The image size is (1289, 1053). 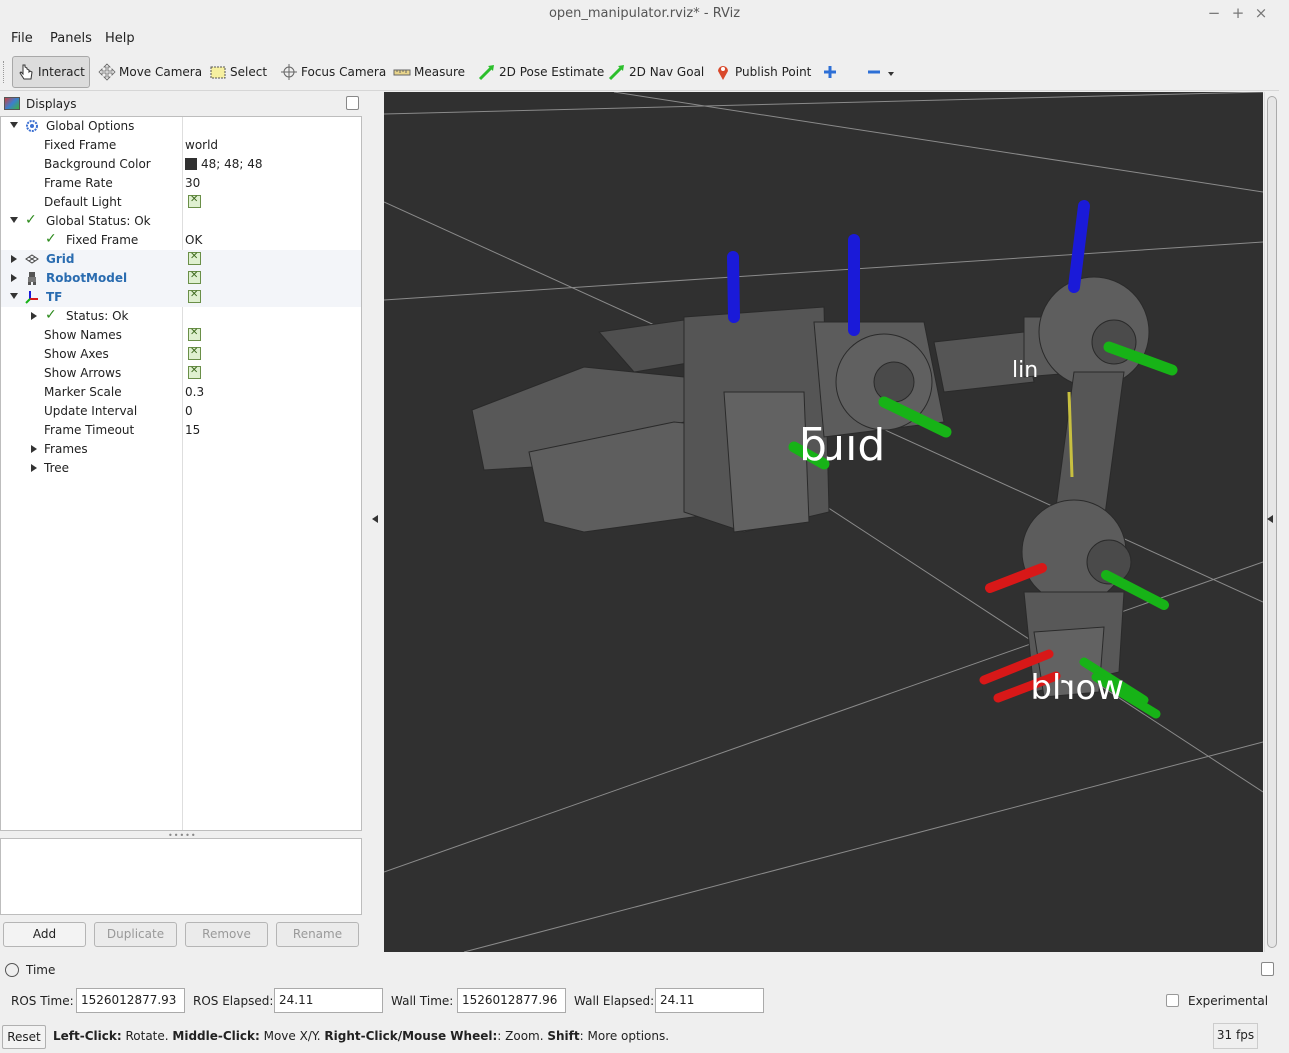 What do you see at coordinates (639, 970) in the screenshot?
I see `time-panel-header: Time` at bounding box center [639, 970].